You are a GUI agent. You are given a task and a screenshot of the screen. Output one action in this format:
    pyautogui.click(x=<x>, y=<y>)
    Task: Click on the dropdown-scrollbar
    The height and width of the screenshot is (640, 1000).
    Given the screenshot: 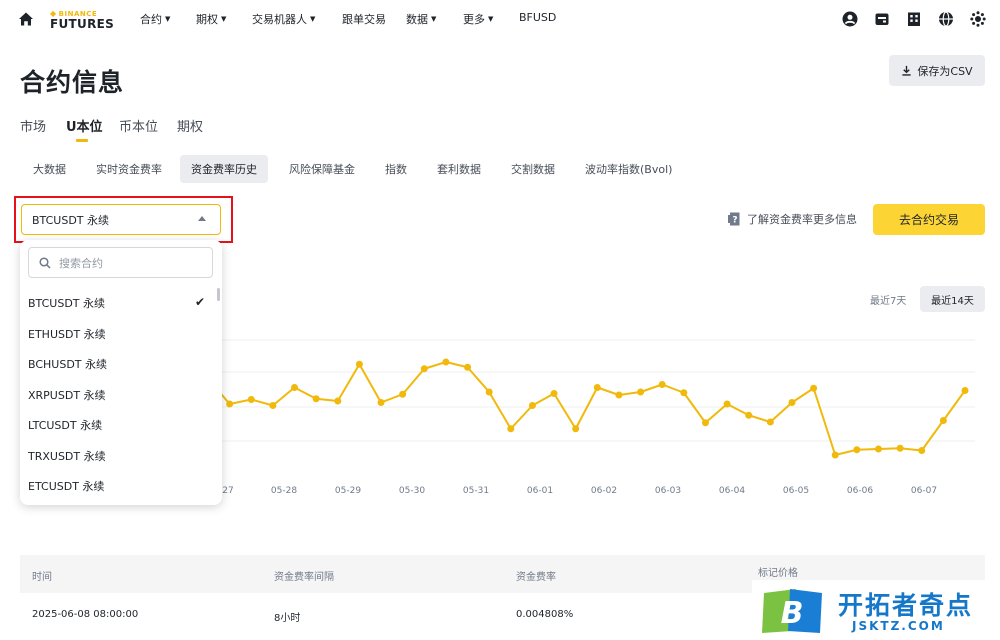 What is the action you would take?
    pyautogui.click(x=218, y=294)
    